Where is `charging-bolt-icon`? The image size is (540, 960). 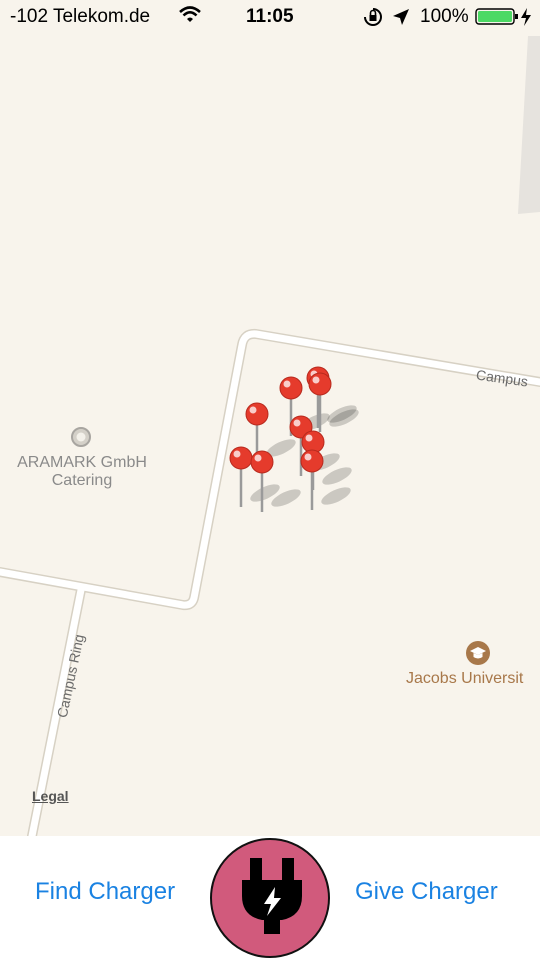
charging-bolt-icon is located at coordinates (526, 20).